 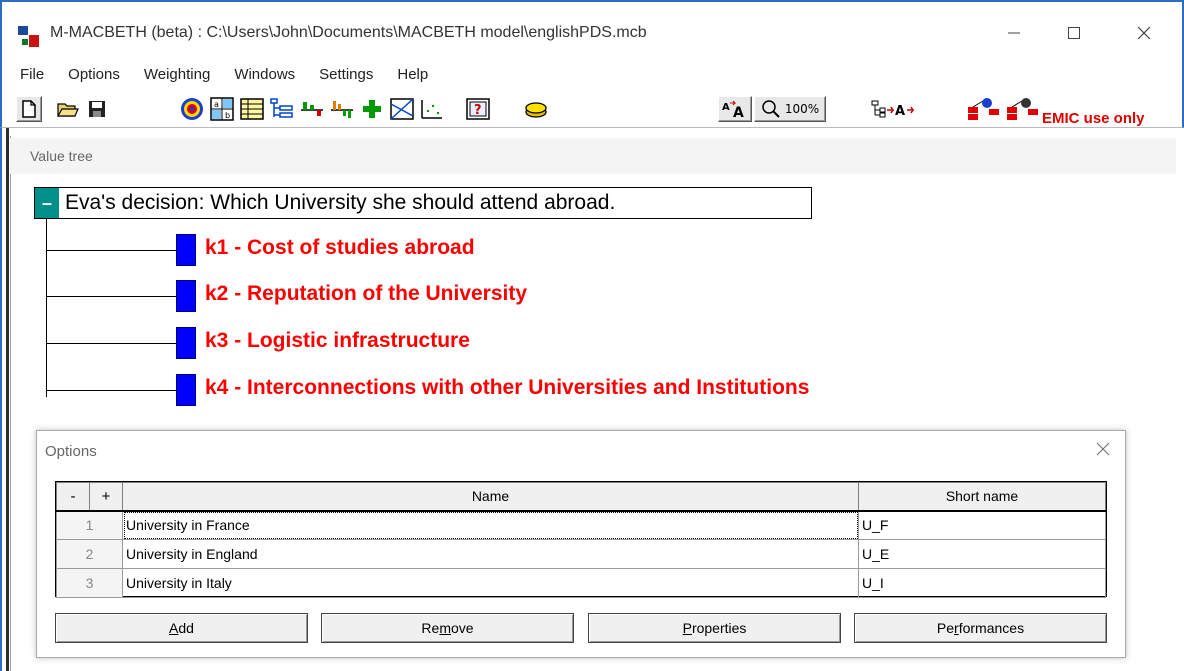 What do you see at coordinates (46, 308) in the screenshot?
I see `tree-connector-vertical` at bounding box center [46, 308].